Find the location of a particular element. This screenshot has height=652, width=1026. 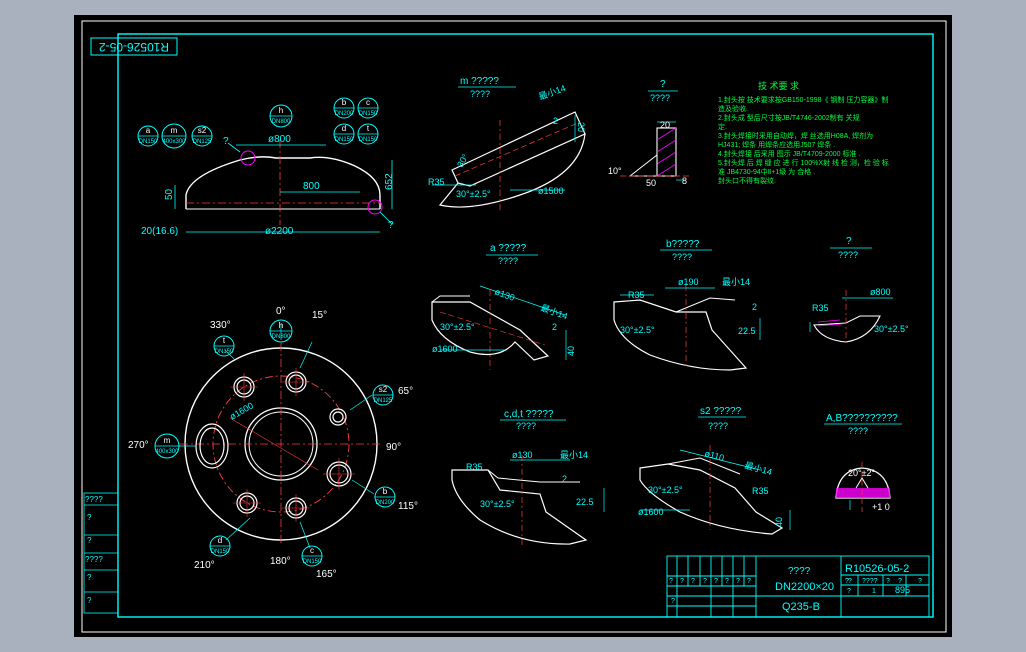

title-header-cell: ???? is located at coordinates (870, 581).